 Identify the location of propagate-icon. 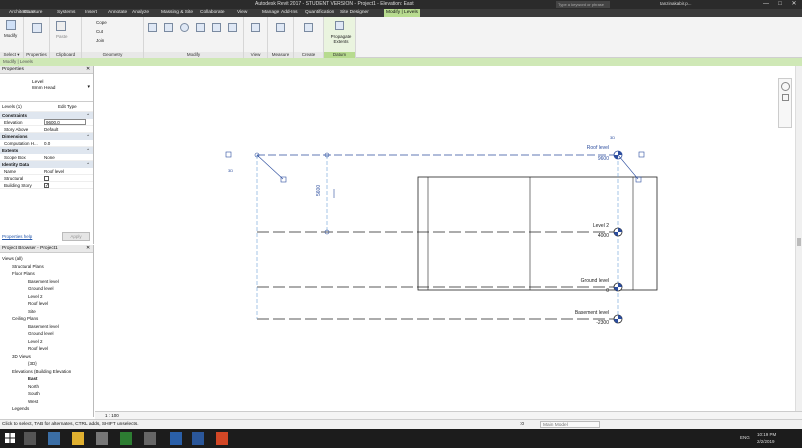
(339, 25).